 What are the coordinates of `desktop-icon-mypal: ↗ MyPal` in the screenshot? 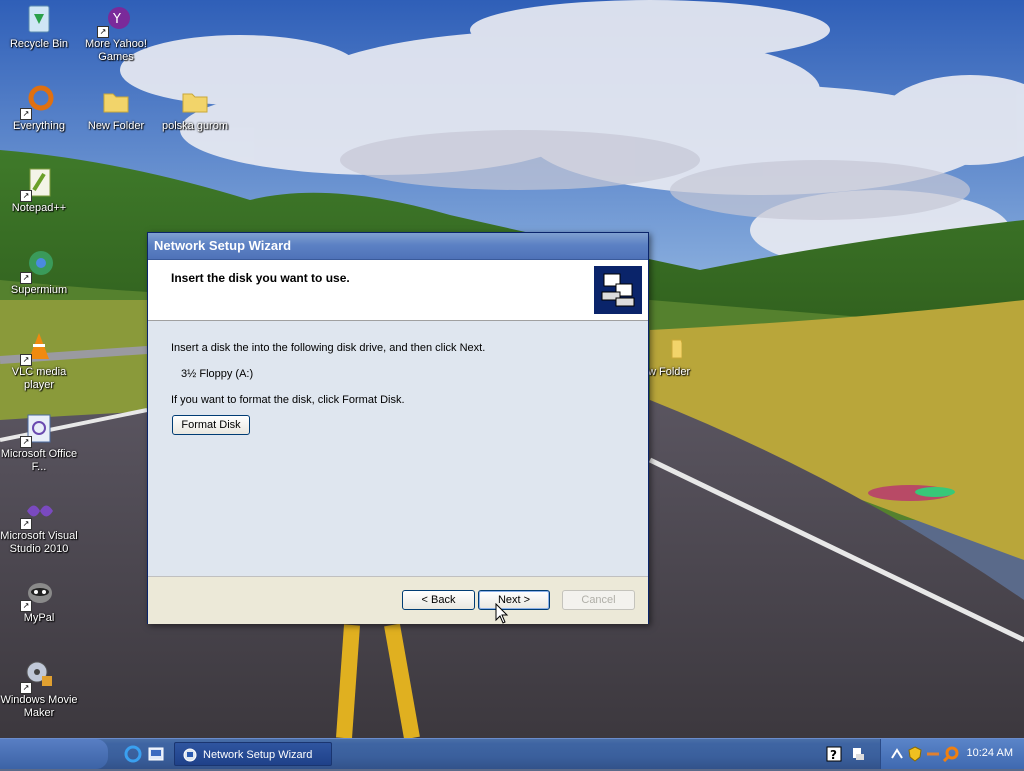 It's located at (39, 600).